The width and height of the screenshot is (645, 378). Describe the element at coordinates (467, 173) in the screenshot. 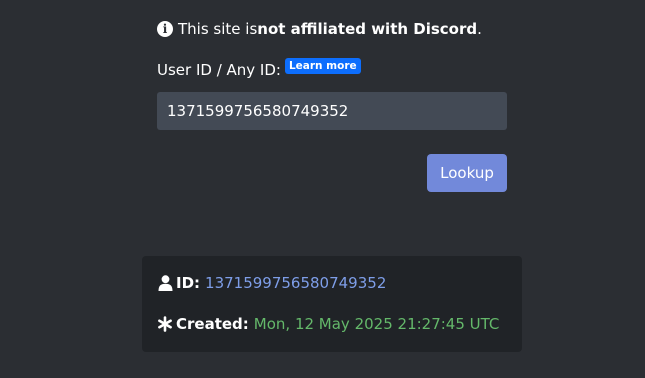

I see `lookup-button: Lookup` at that location.